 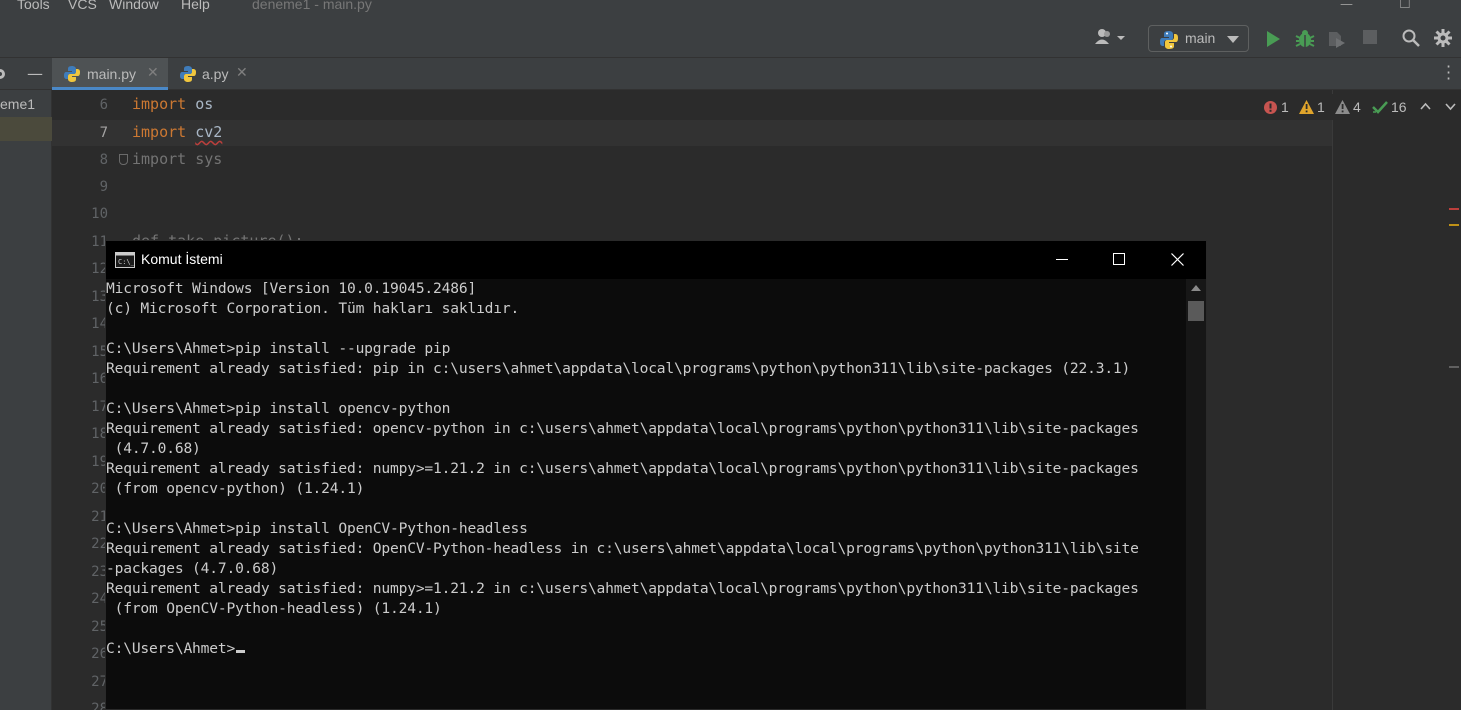 I want to click on warning-icon, so click(x=1306, y=107).